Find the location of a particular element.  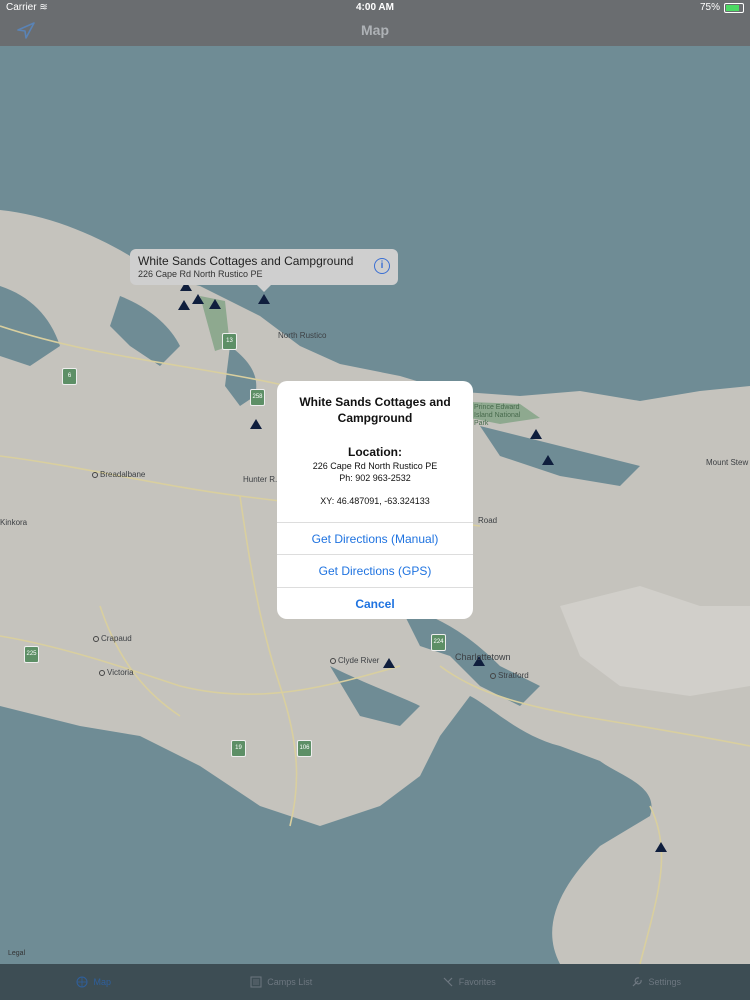

phone-text: Ph: 902 963-2532 is located at coordinates (375, 478).